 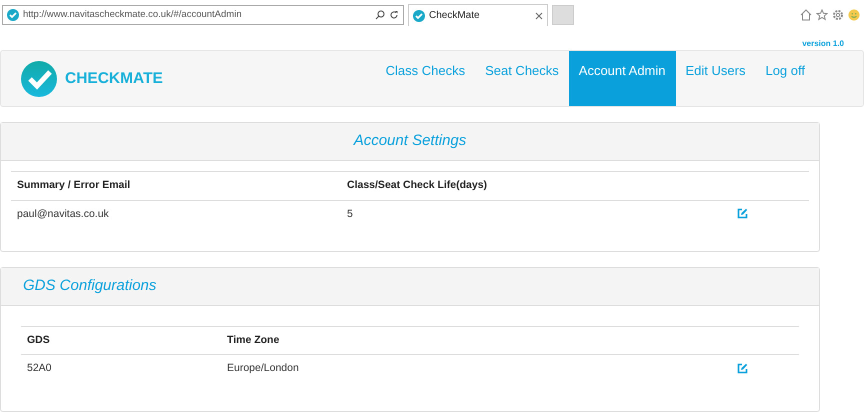 I want to click on table-cell: paul@navitas.co.uk, so click(x=176, y=214).